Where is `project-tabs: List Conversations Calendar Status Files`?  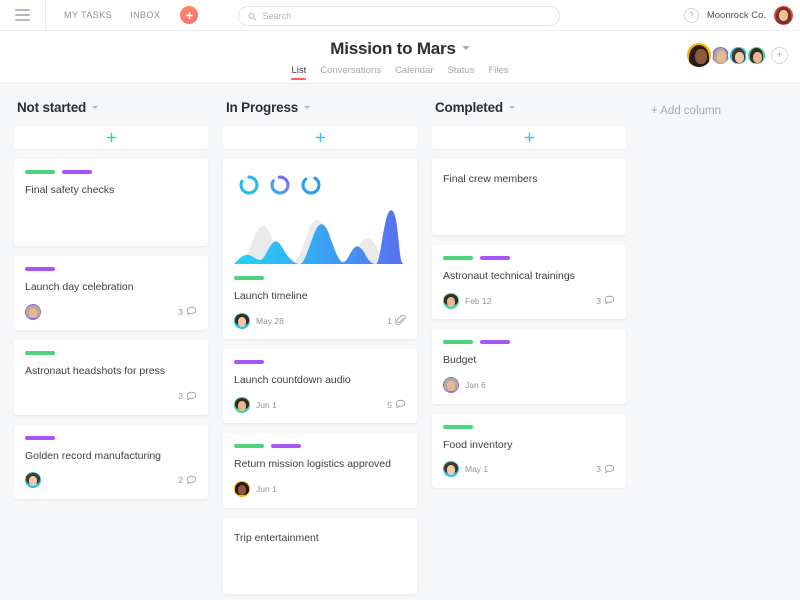
project-tabs: List Conversations Calendar Status Files is located at coordinates (400, 72).